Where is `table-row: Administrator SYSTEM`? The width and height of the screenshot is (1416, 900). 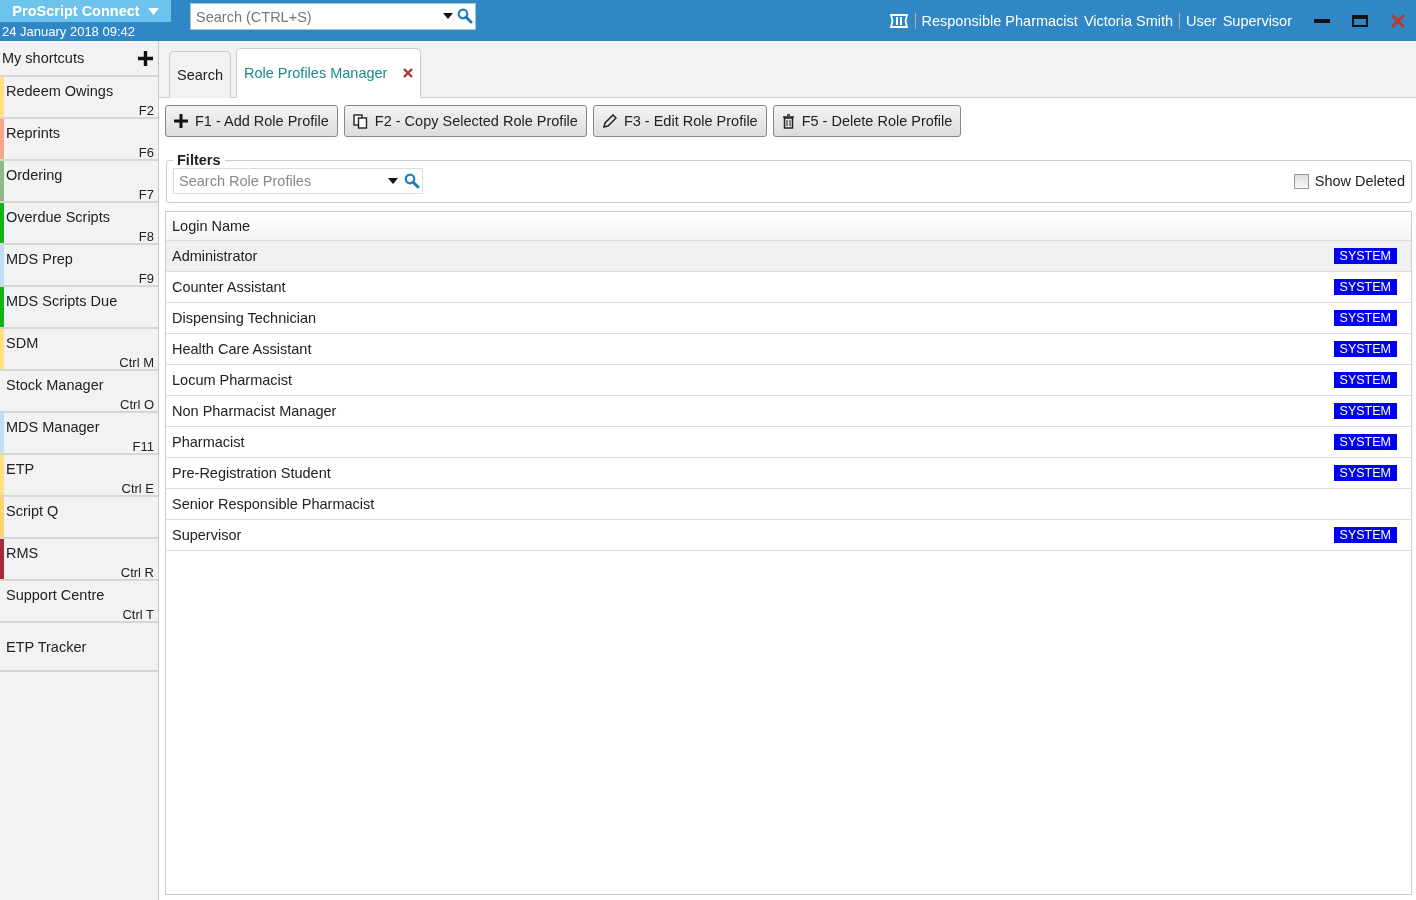
table-row: Administrator SYSTEM is located at coordinates (788, 256).